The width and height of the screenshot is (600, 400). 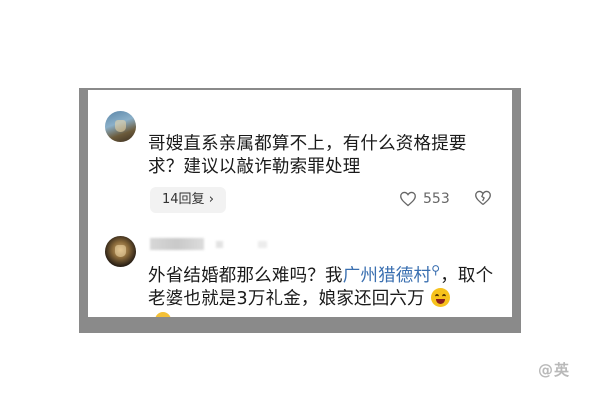 I want to click on chevron-right-icon: ›, so click(x=211, y=199).